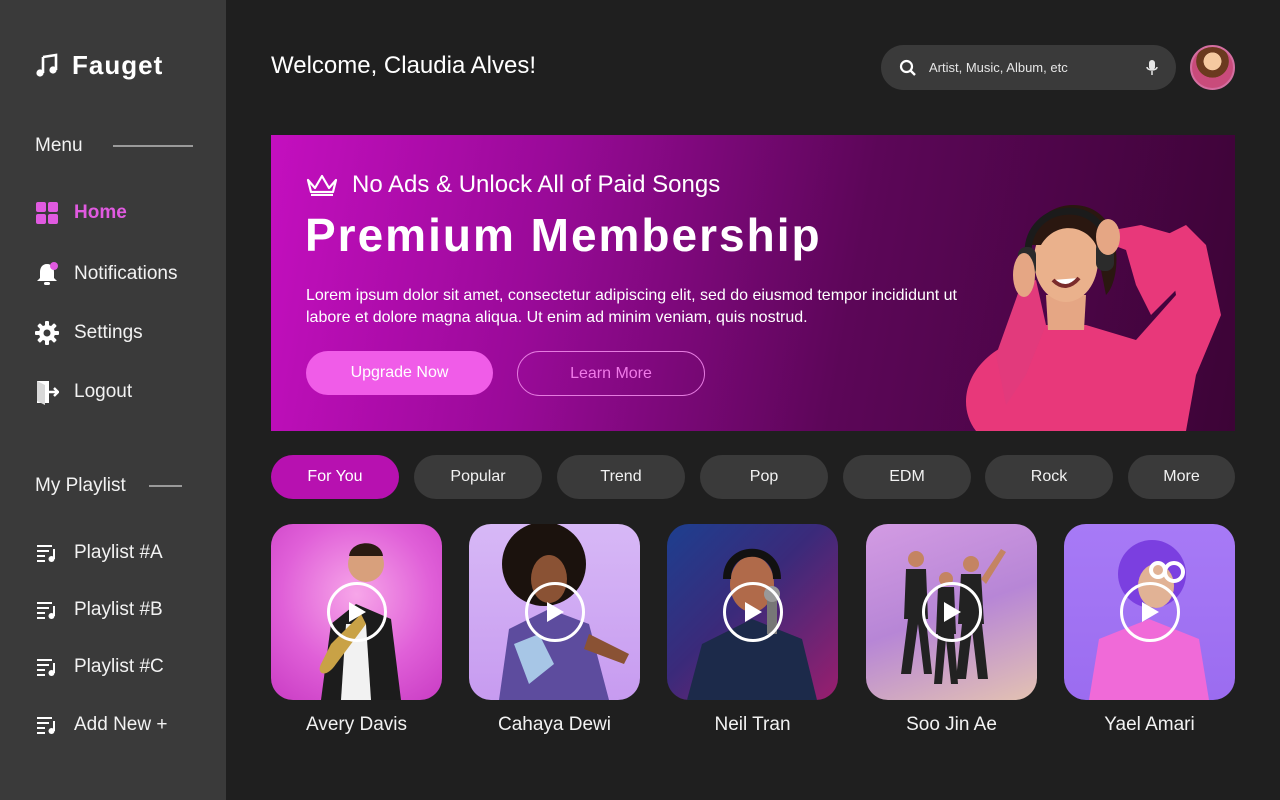  Describe the element at coordinates (621, 477) in the screenshot. I see `tab-trend: Trend` at that location.